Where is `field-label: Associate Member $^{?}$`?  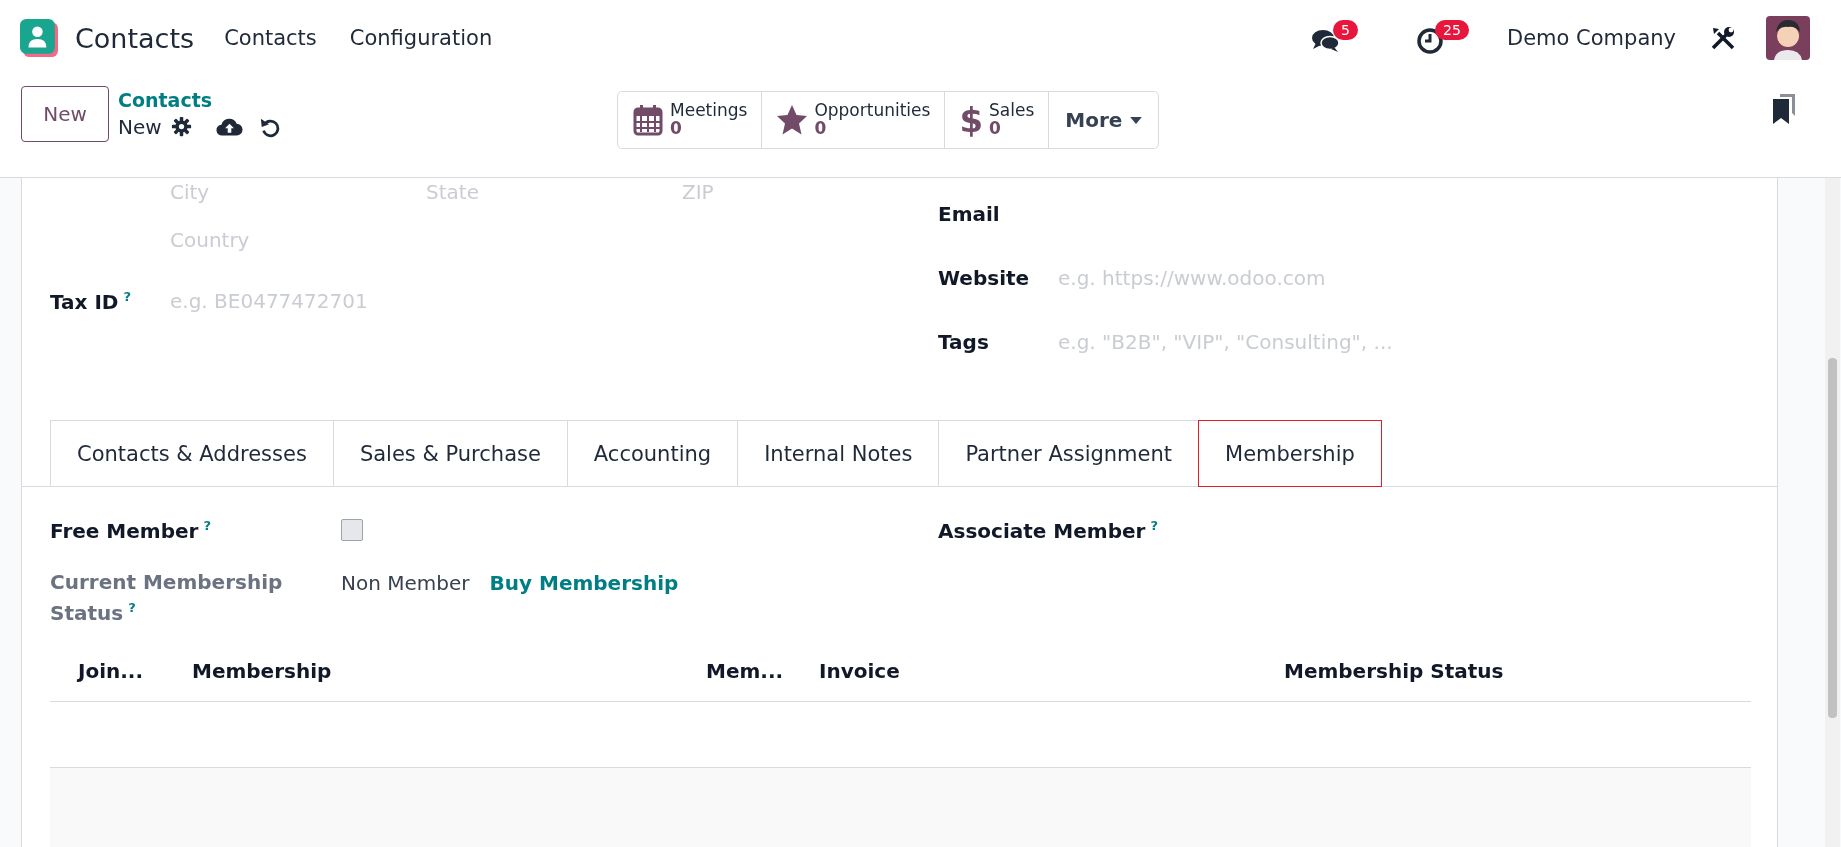
field-label: Associate Member $^{?}$ is located at coordinates (1048, 530).